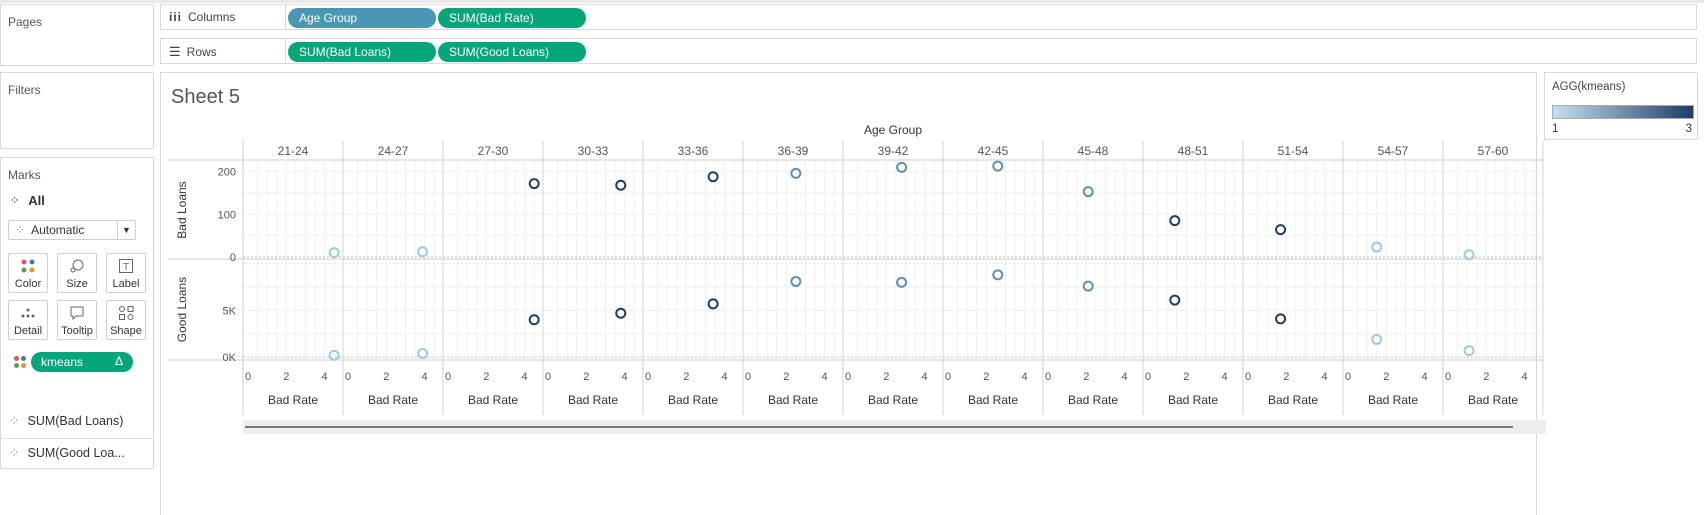  What do you see at coordinates (28, 268) in the screenshot?
I see `color-icon` at bounding box center [28, 268].